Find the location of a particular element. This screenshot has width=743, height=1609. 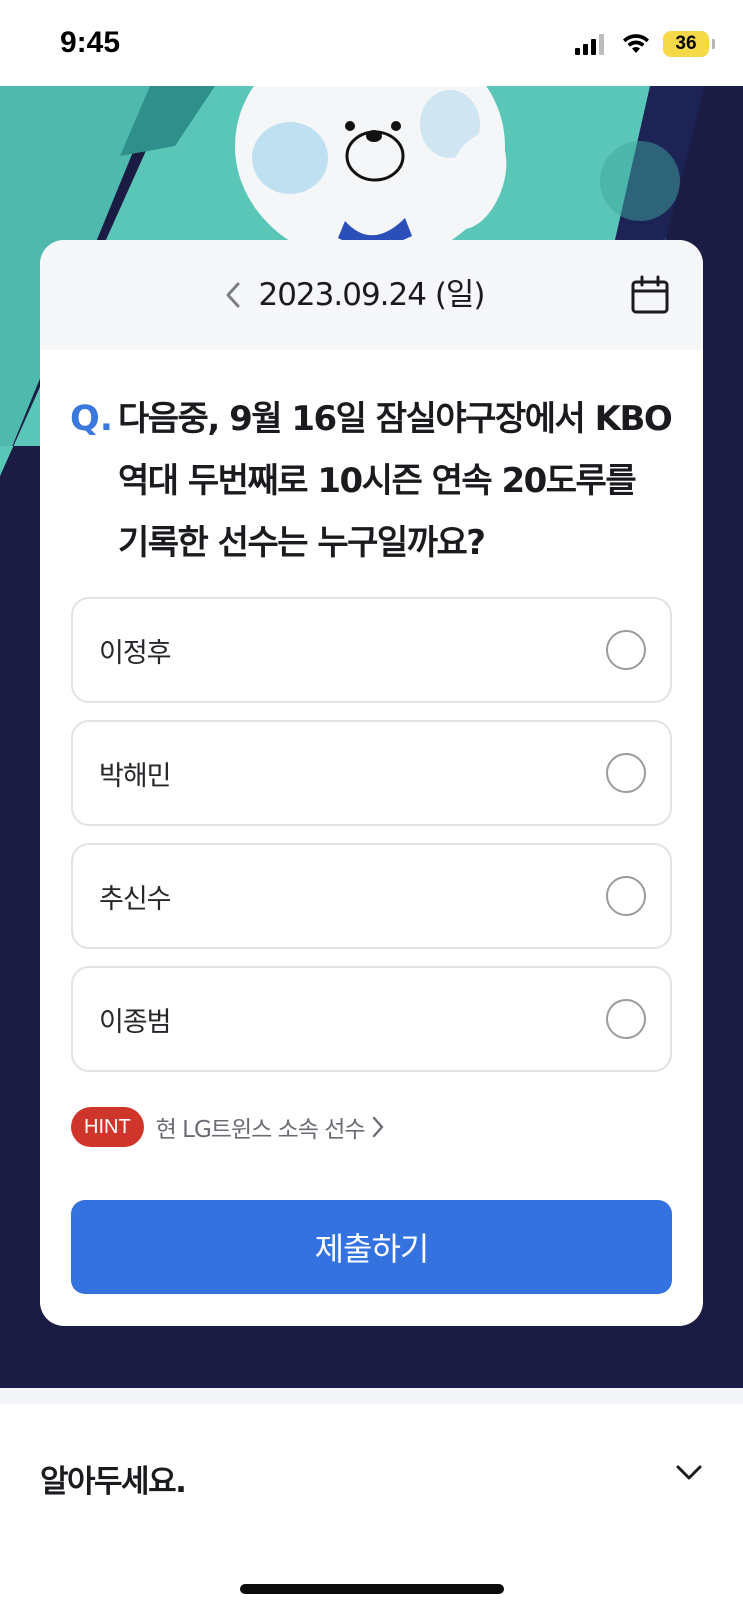

status-time: 9:45 is located at coordinates (90, 42).